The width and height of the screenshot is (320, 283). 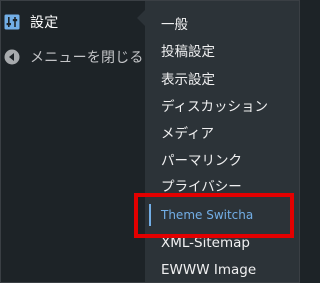 I want to click on submenu-item-writing: 投稿設定, so click(x=188, y=52).